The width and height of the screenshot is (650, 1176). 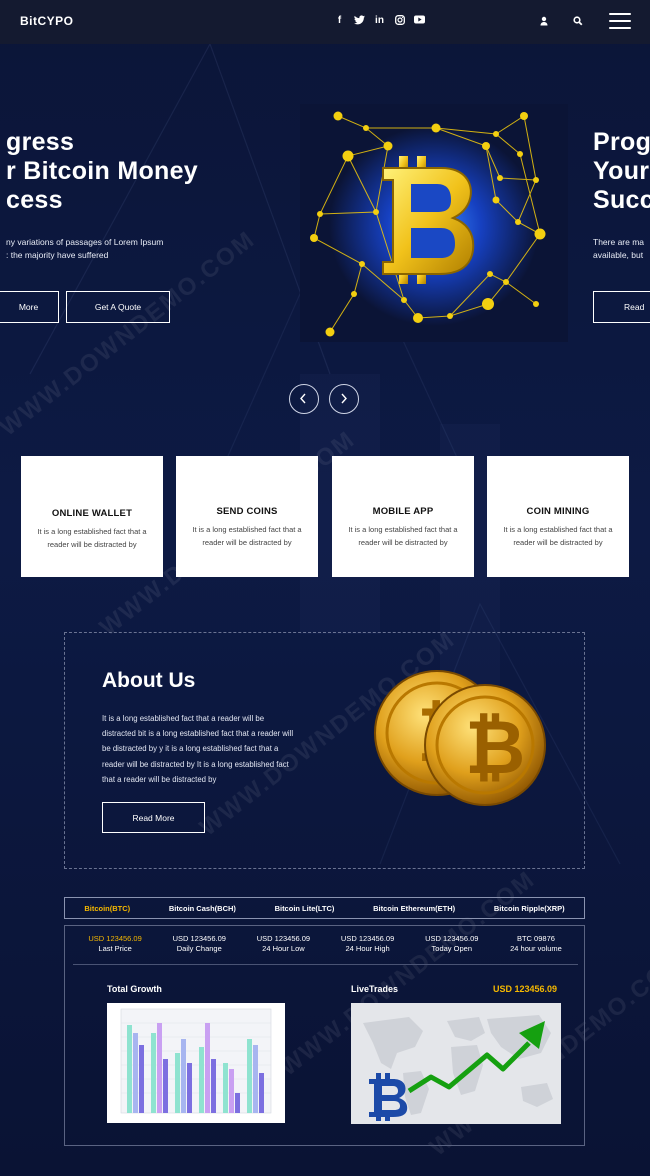 What do you see at coordinates (118, 307) in the screenshot?
I see `get-a-quote-button: Get A Quote` at bounding box center [118, 307].